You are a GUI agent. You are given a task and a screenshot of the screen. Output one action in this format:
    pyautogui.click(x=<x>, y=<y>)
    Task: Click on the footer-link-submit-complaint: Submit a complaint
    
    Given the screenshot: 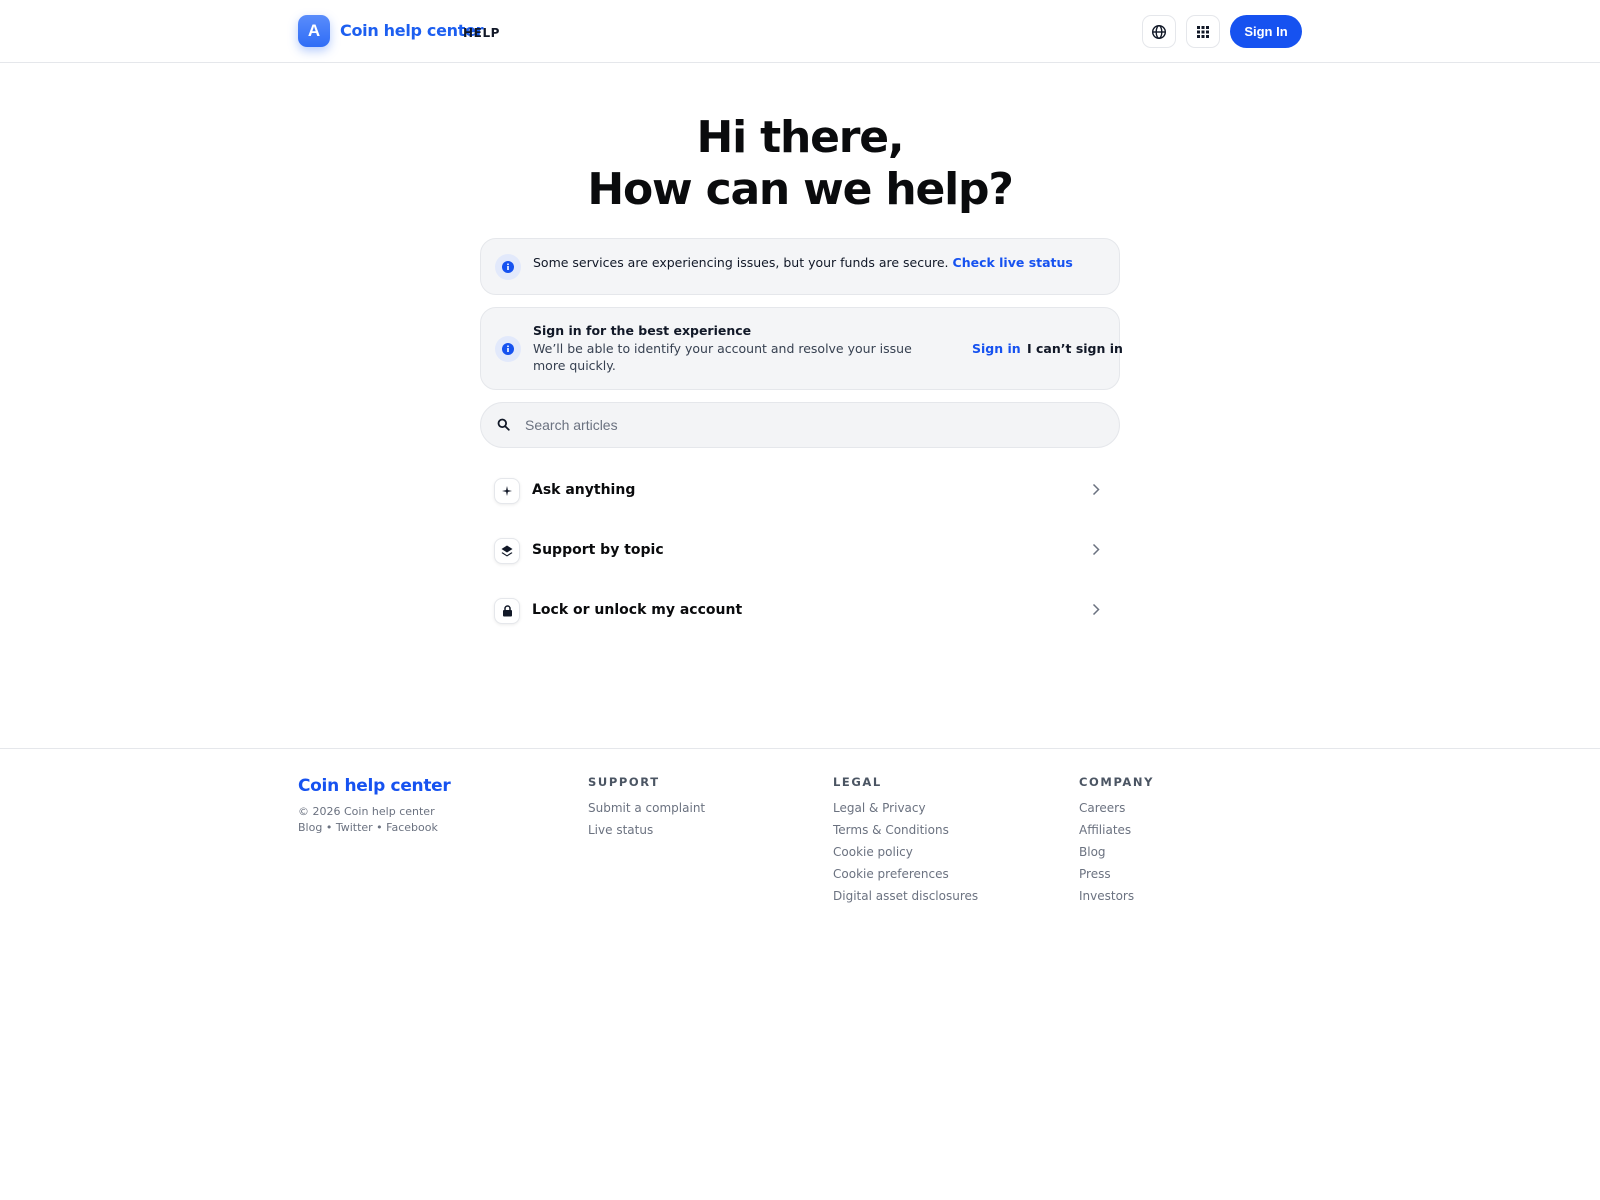 What is the action you would take?
    pyautogui.click(x=646, y=808)
    